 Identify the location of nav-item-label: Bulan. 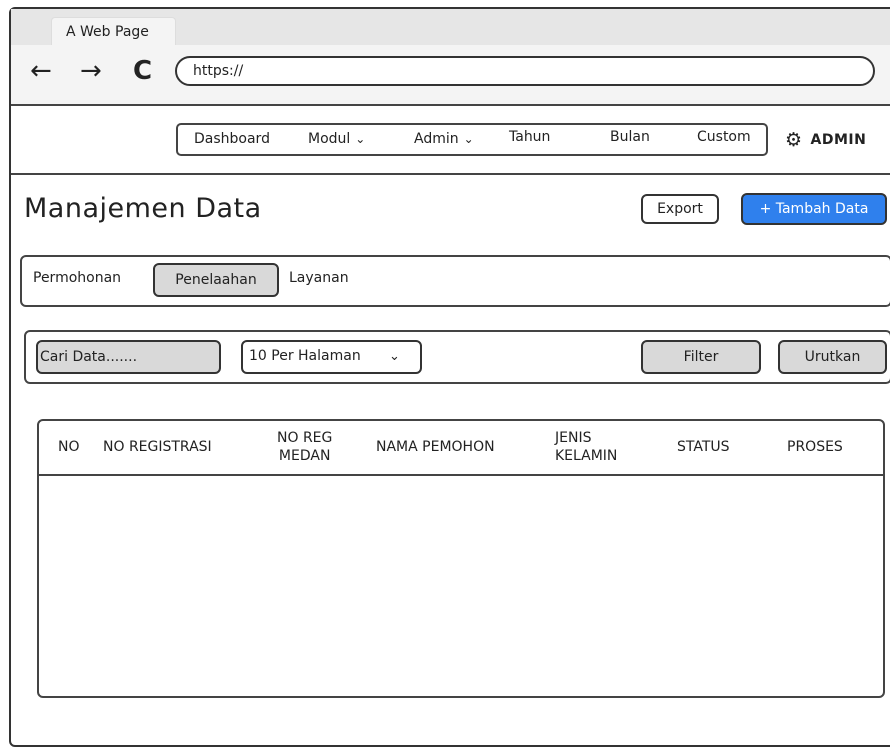
(630, 137).